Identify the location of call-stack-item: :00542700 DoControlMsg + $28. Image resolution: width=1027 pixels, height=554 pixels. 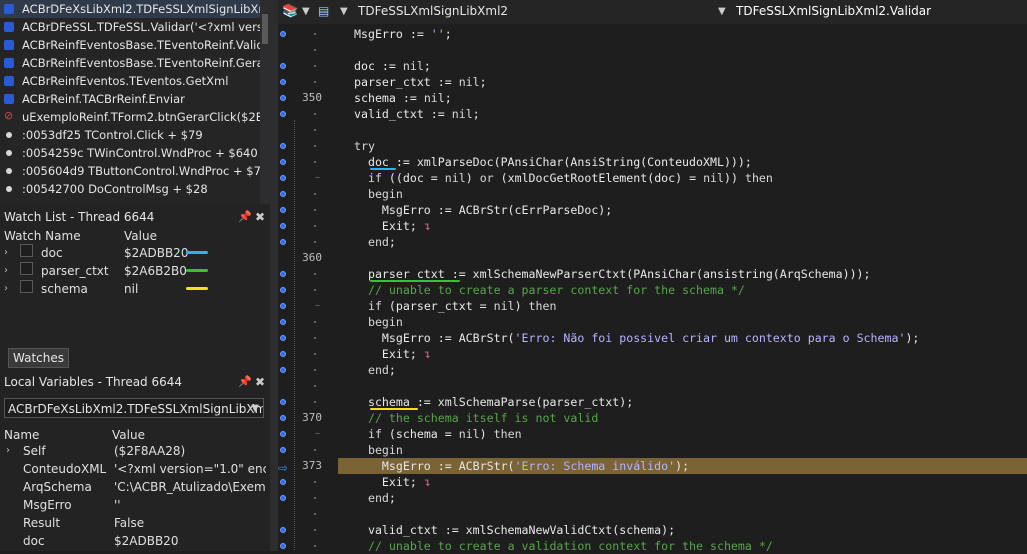
(135, 189).